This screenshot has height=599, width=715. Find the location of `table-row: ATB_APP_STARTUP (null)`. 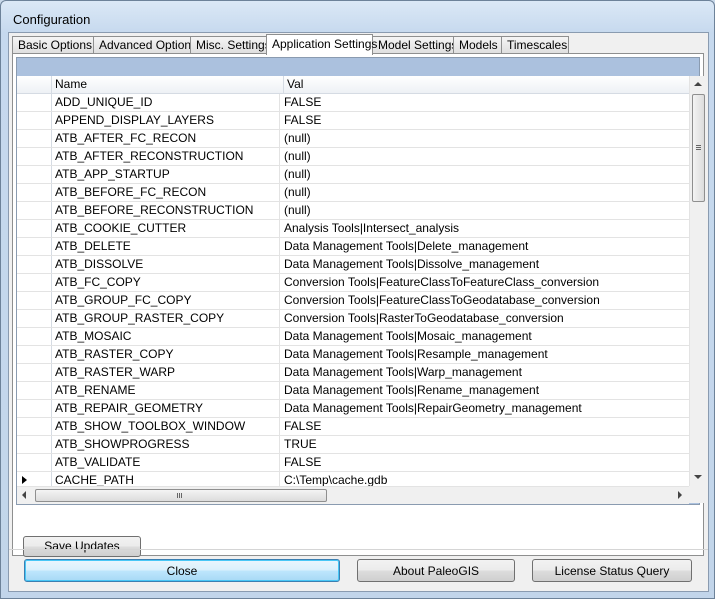

table-row: ATB_APP_STARTUP (null) is located at coordinates (353, 175).